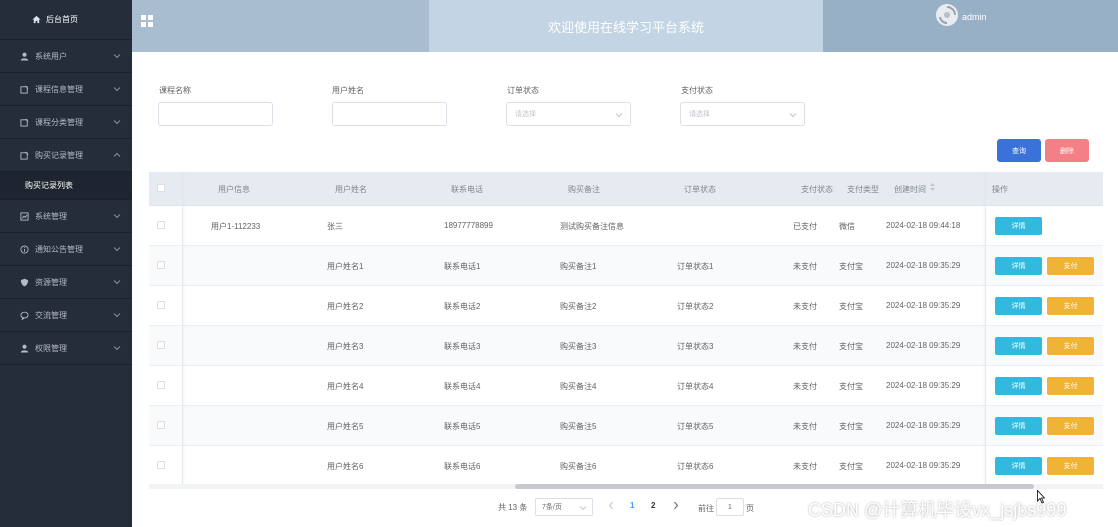  I want to click on sidebar-item-label: 资源管理, so click(51, 282).